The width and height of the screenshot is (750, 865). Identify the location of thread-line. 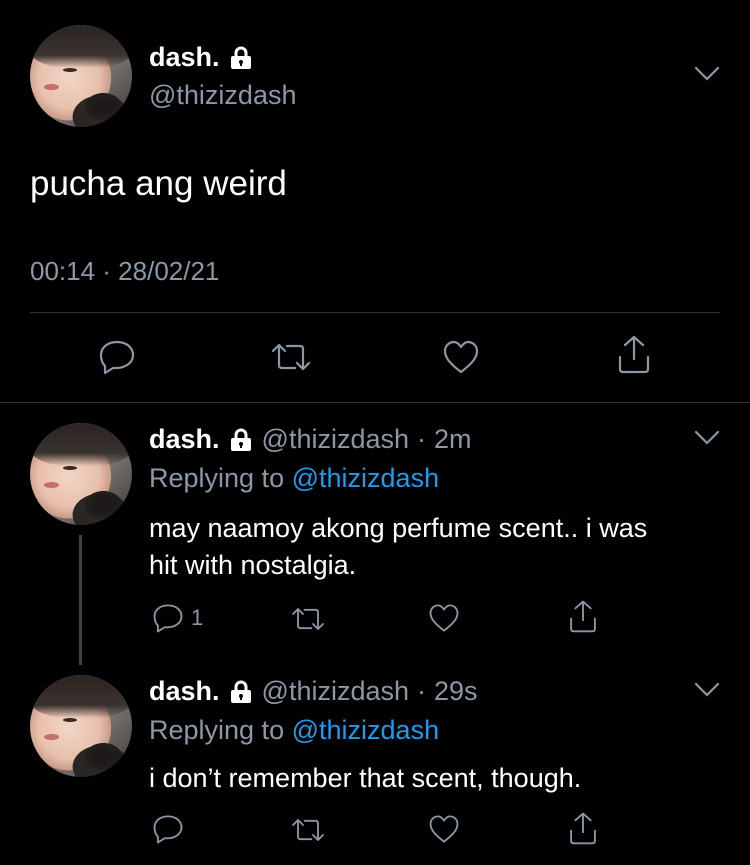
(80, 600).